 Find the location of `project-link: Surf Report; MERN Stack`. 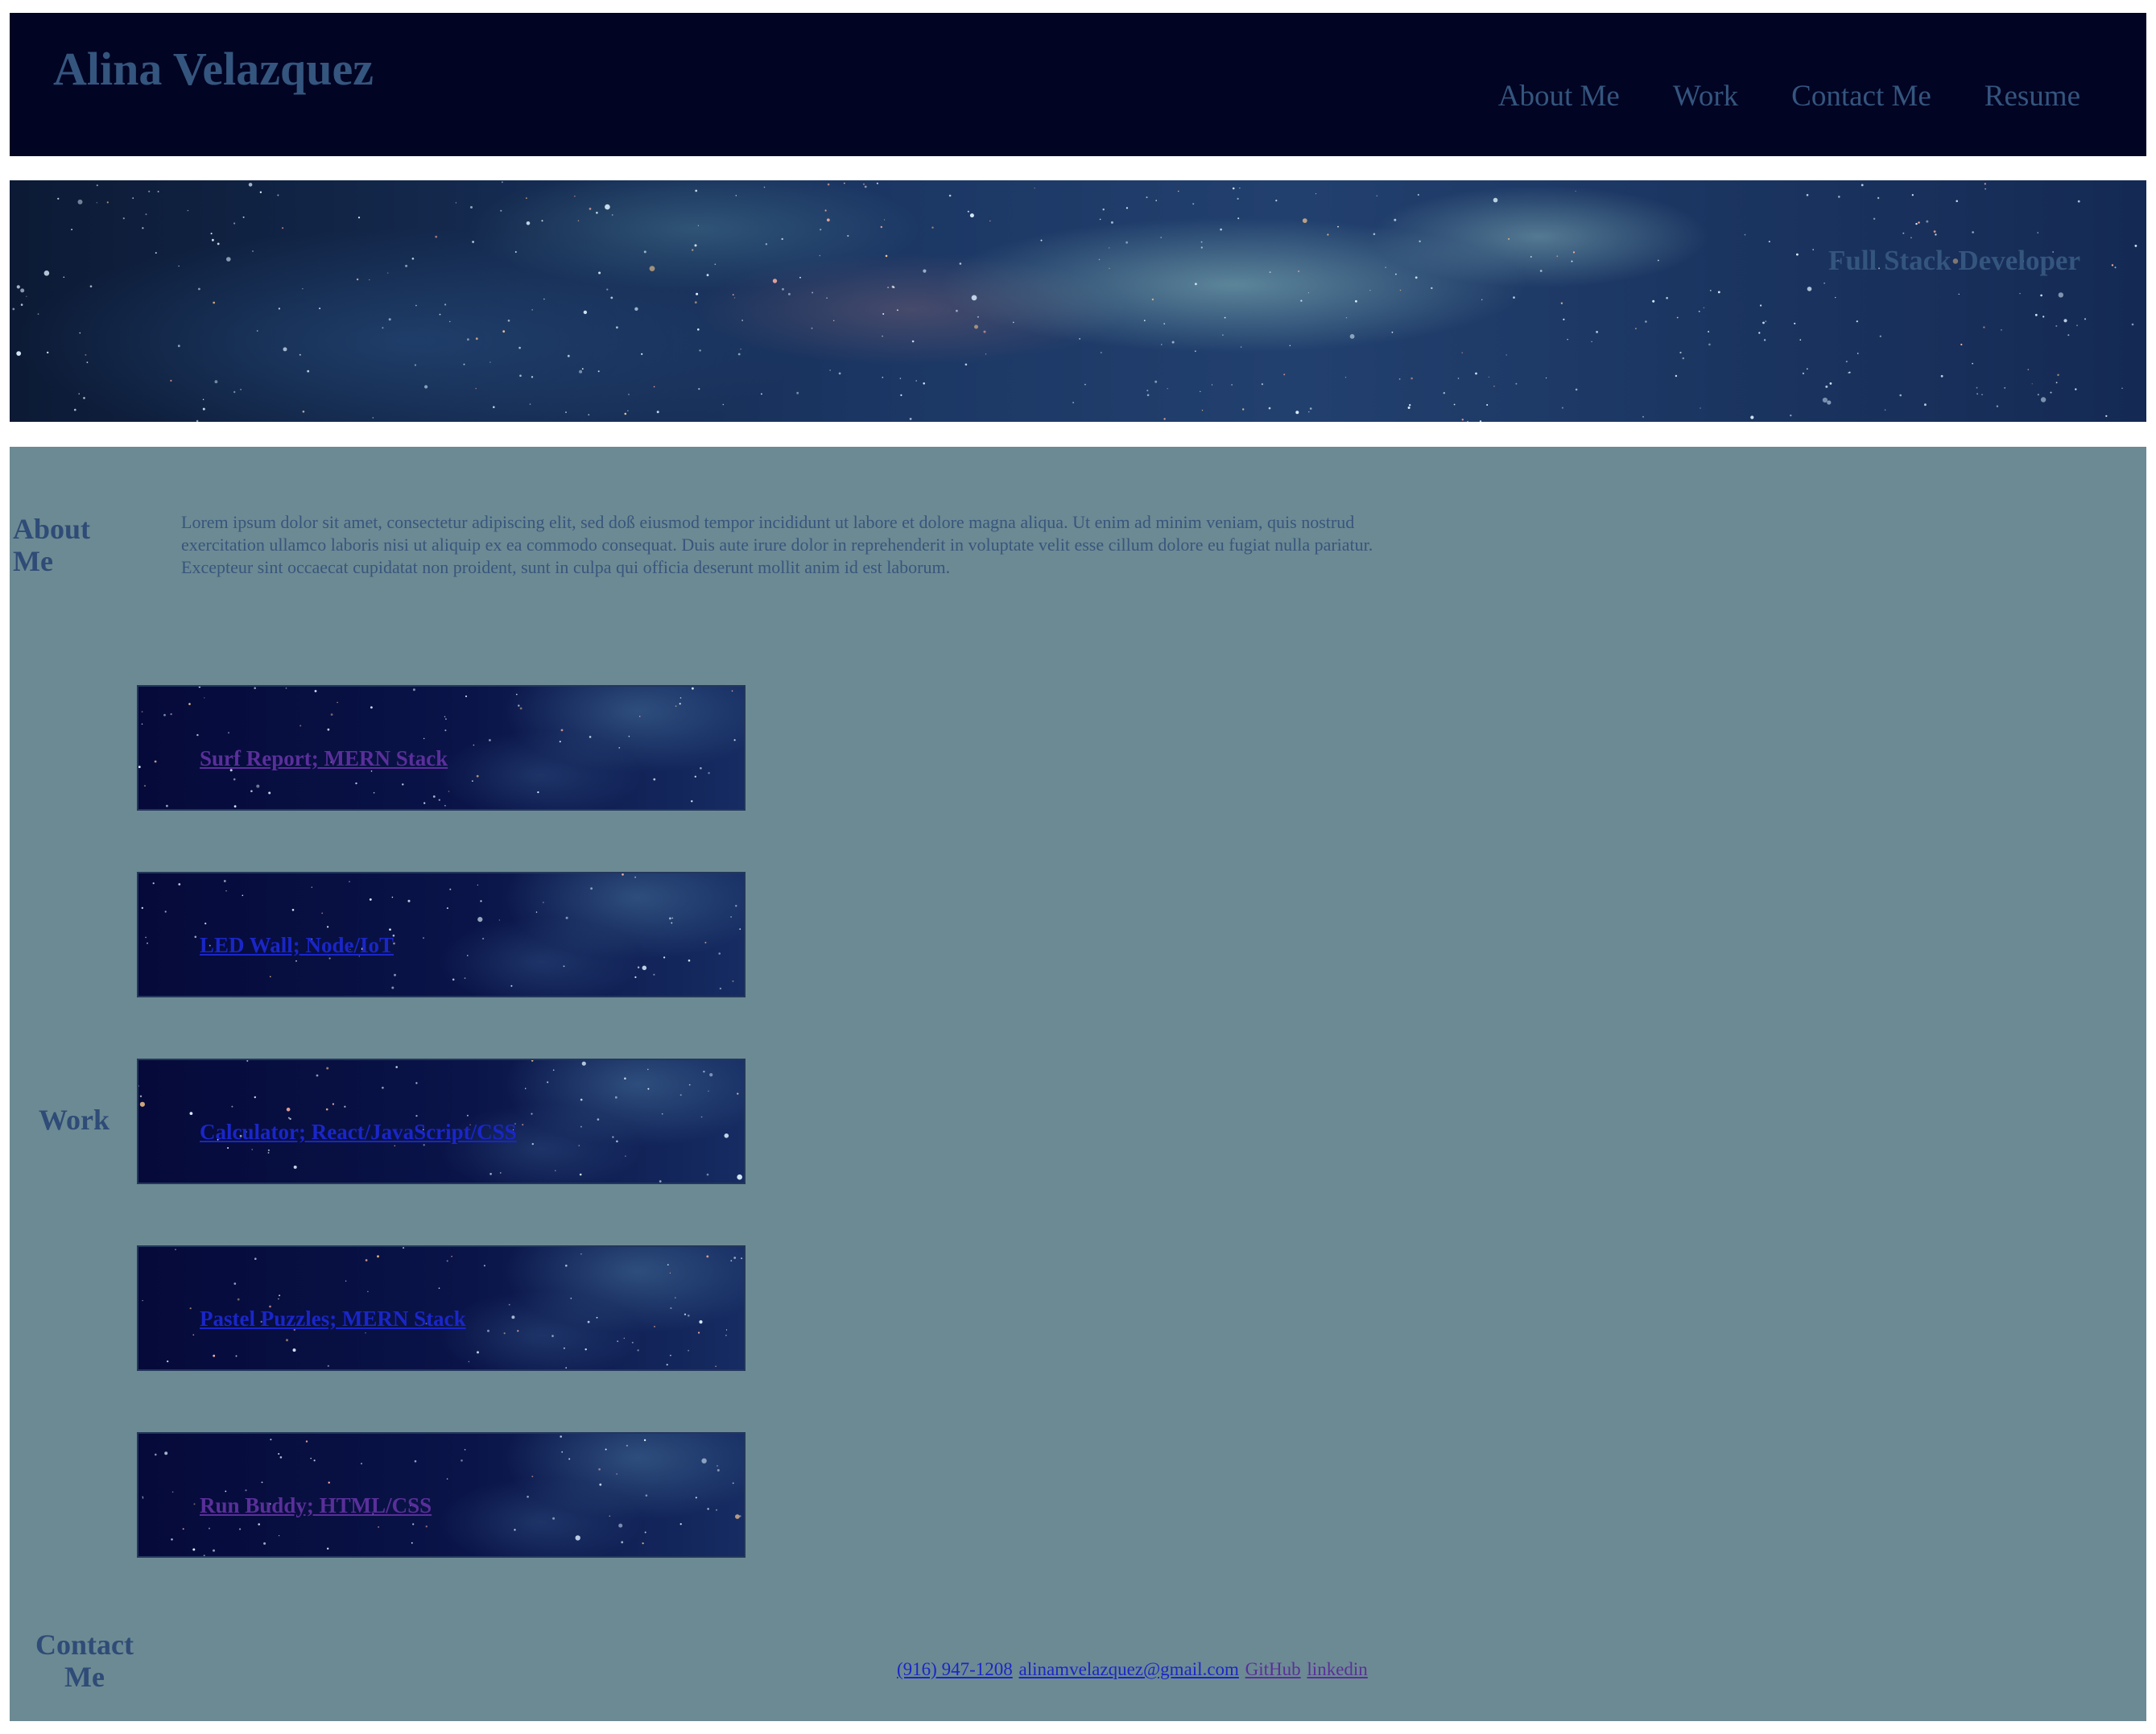

project-link: Surf Report; MERN Stack is located at coordinates (324, 758).